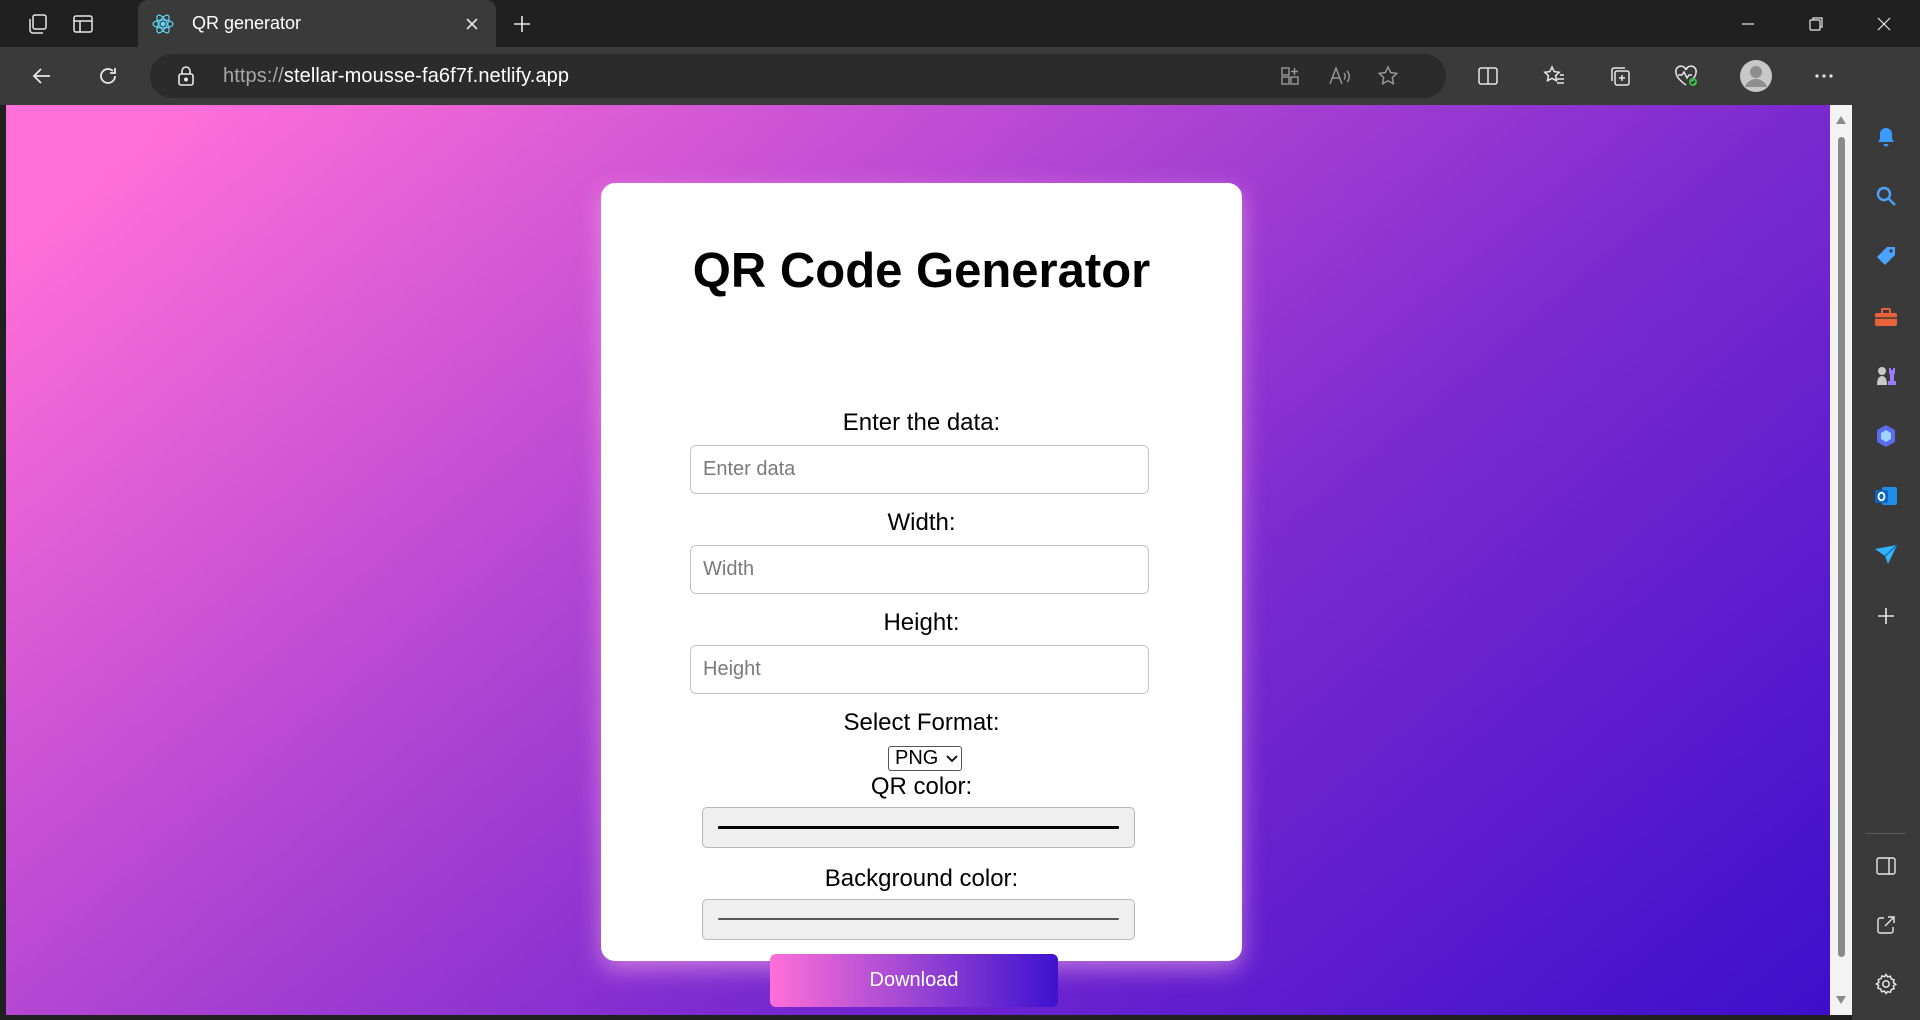 This screenshot has height=1020, width=1920. Describe the element at coordinates (1886, 533) in the screenshot. I see `edge-sidebar` at that location.